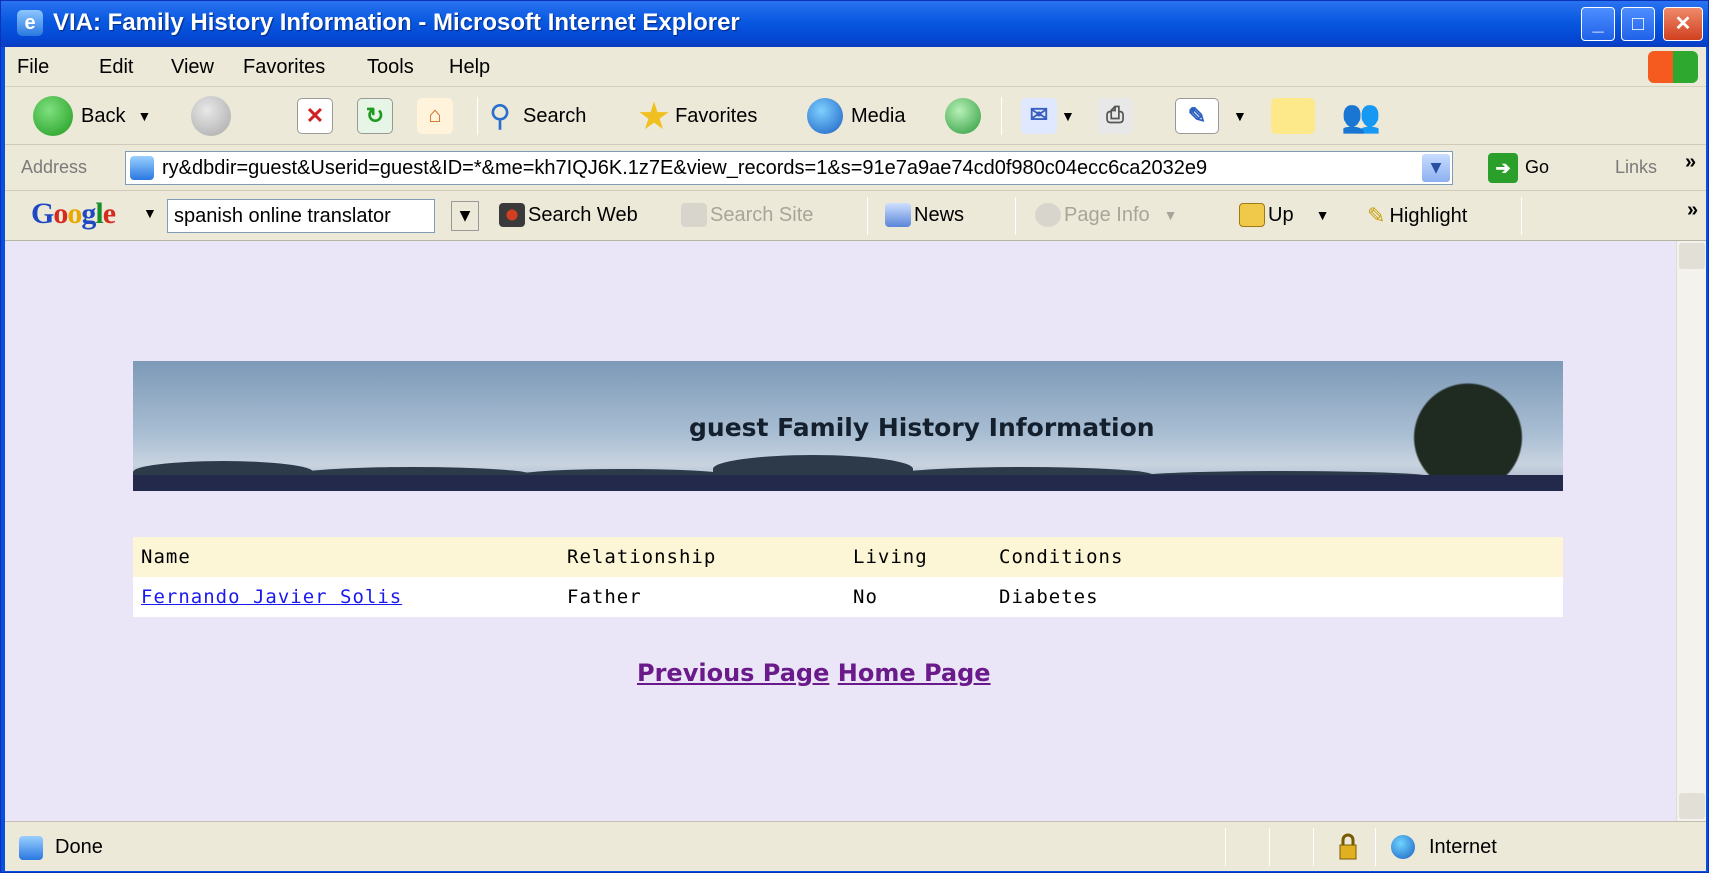 The height and width of the screenshot is (873, 1709). I want to click on google-logo: Google, so click(73, 214).